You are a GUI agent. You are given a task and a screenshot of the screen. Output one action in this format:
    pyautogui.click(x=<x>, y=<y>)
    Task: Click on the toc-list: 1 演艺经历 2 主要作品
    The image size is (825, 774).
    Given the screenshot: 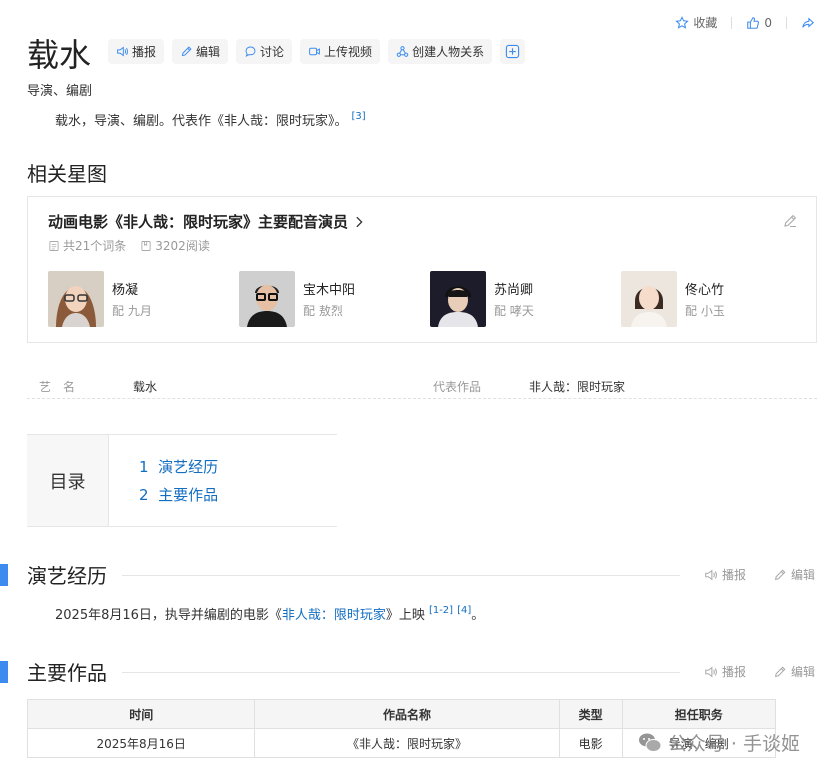 What is the action you would take?
    pyautogui.click(x=163, y=480)
    